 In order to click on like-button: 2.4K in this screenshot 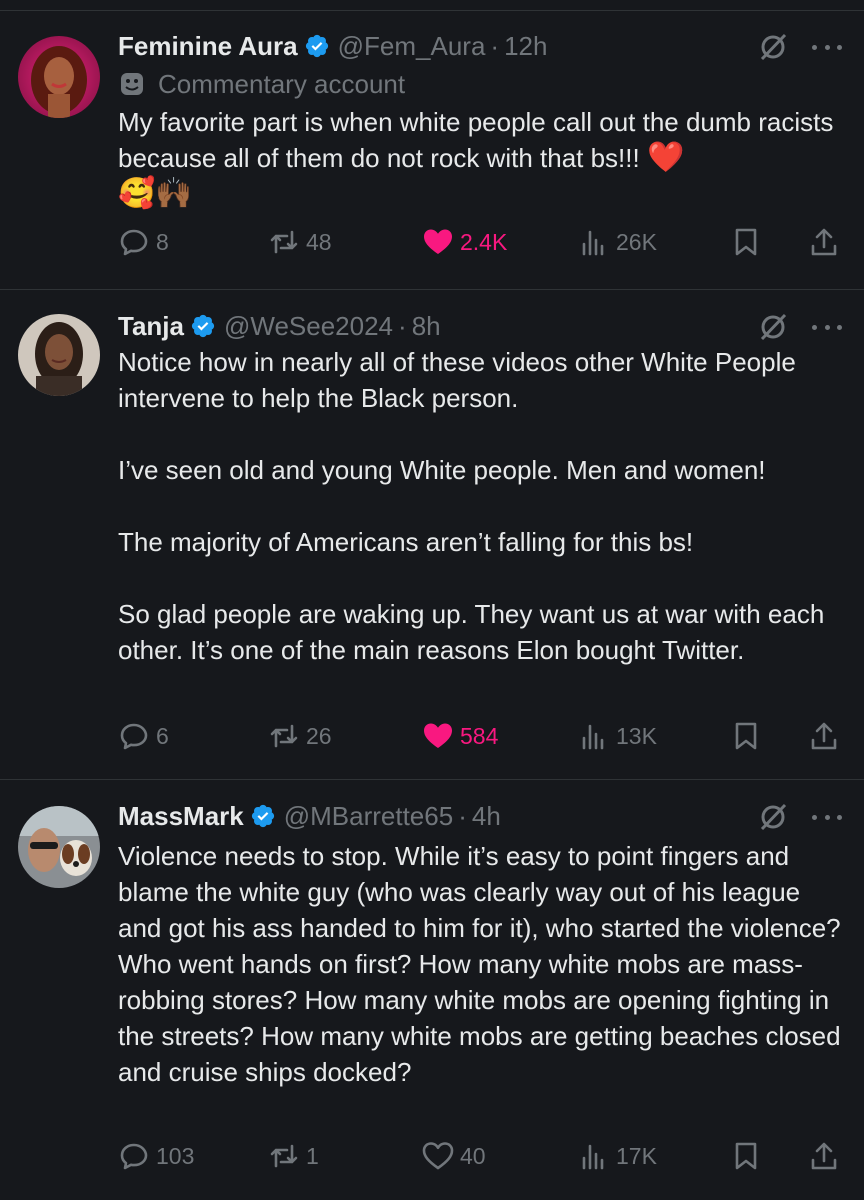, I will do `click(464, 242)`.